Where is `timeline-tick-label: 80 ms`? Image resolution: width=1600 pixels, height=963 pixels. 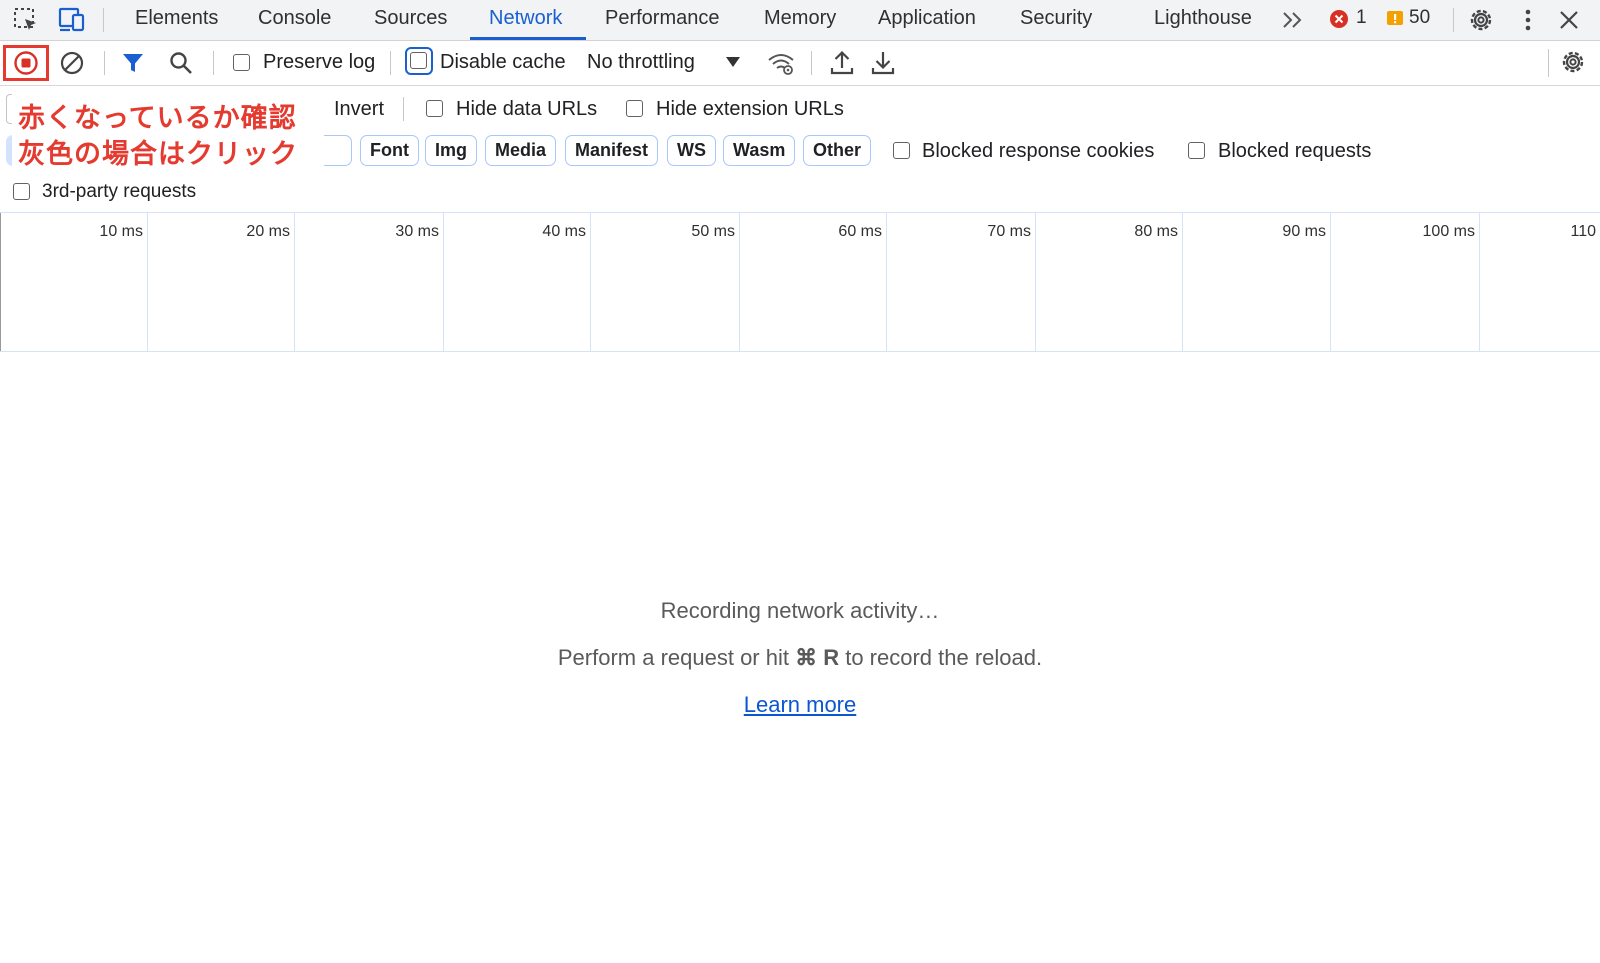 timeline-tick-label: 80 ms is located at coordinates (1156, 231).